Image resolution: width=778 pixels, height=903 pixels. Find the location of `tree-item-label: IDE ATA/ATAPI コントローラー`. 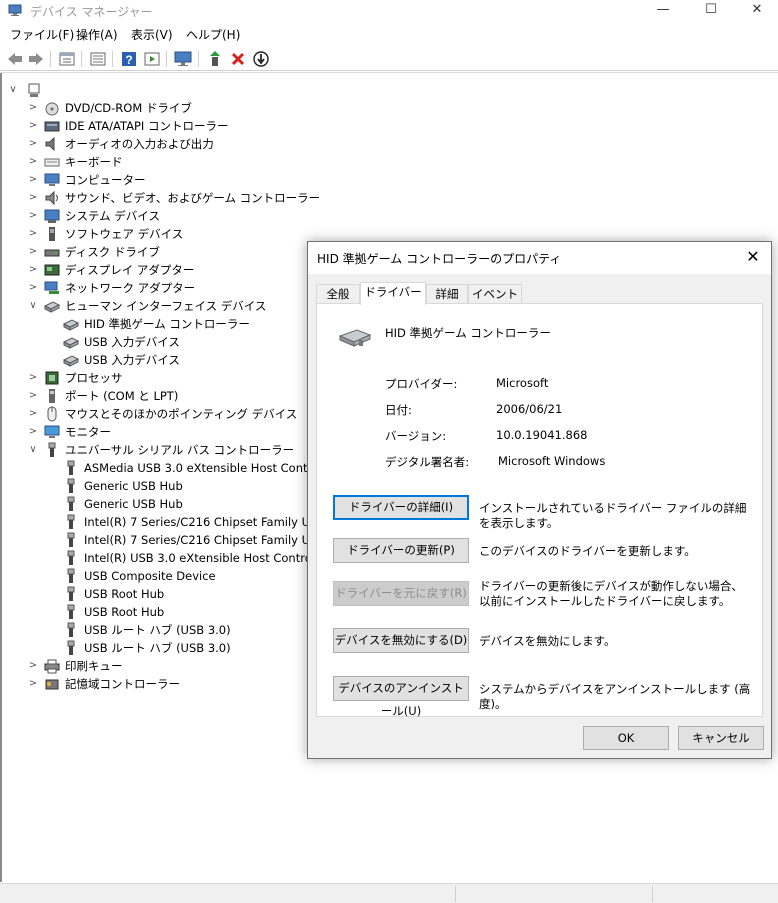

tree-item-label: IDE ATA/ATAPI コントローラー is located at coordinates (147, 126).